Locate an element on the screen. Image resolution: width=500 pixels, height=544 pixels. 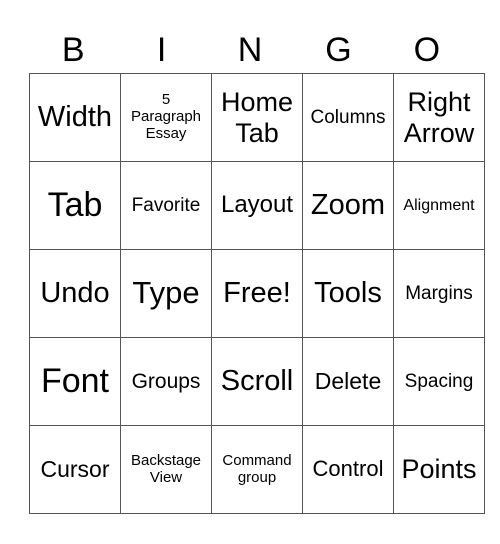
bingo-cell: Groups is located at coordinates (166, 381).